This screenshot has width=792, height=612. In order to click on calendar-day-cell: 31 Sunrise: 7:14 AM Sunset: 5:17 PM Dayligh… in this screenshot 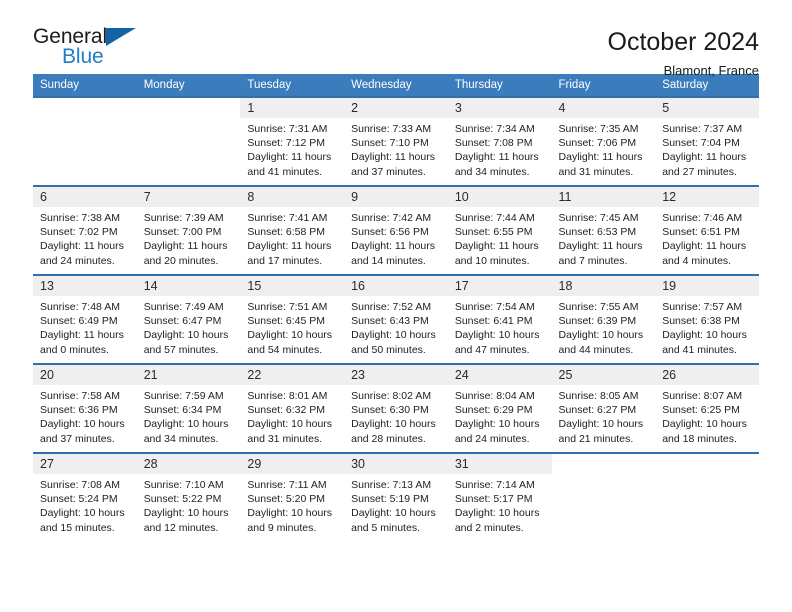, I will do `click(499, 497)`.